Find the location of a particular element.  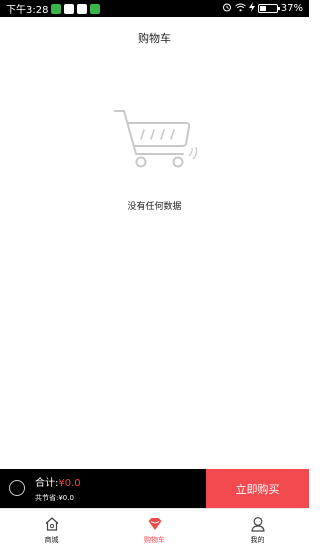

status-bar-left: 下午3:28 is located at coordinates (53, 8).